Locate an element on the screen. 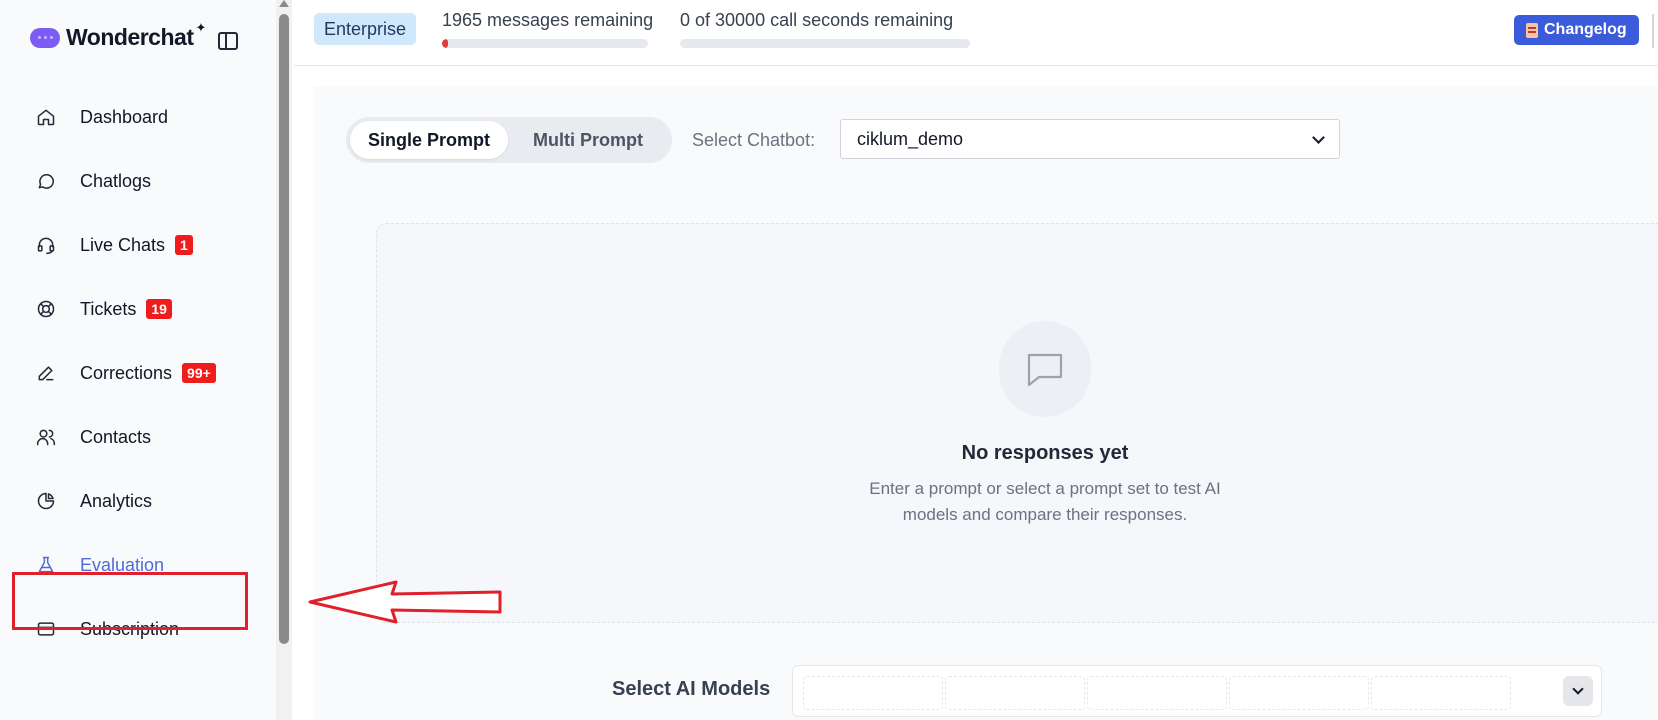  prompt-mode-toggle: Single Prompt Multi Prompt is located at coordinates (509, 140).